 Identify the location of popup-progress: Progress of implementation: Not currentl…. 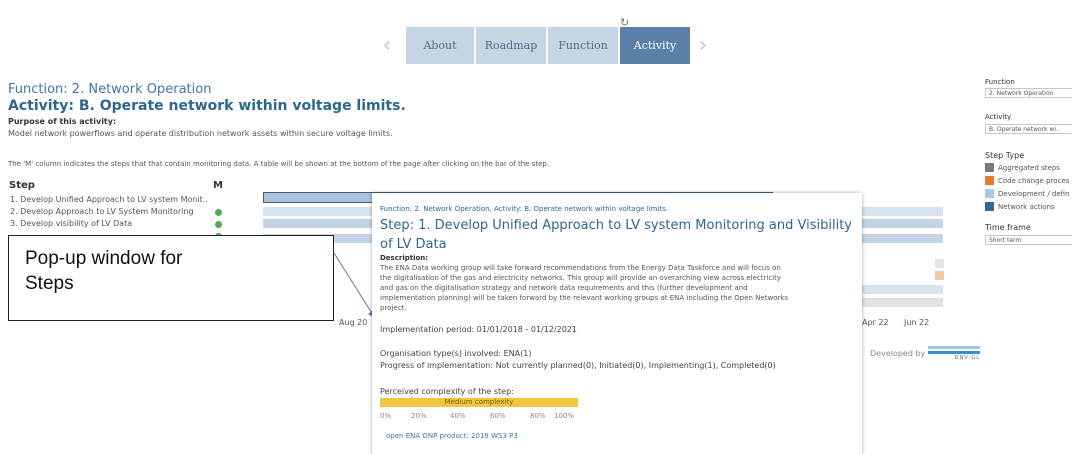
(578, 365).